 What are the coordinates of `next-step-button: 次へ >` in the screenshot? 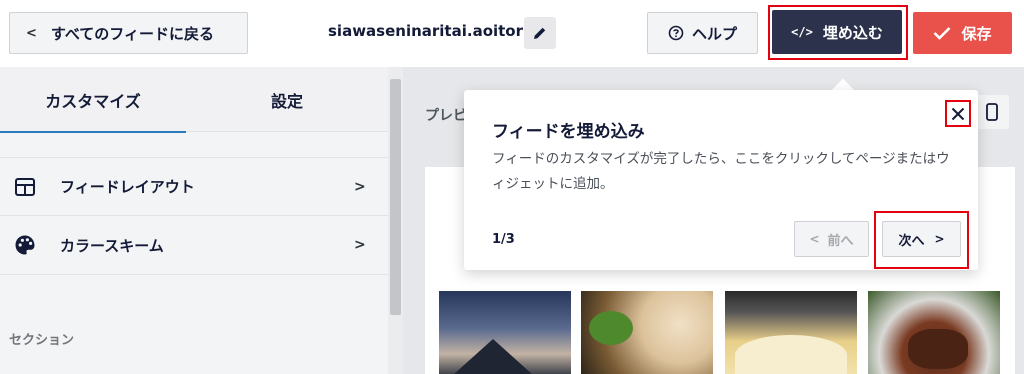 It's located at (921, 239).